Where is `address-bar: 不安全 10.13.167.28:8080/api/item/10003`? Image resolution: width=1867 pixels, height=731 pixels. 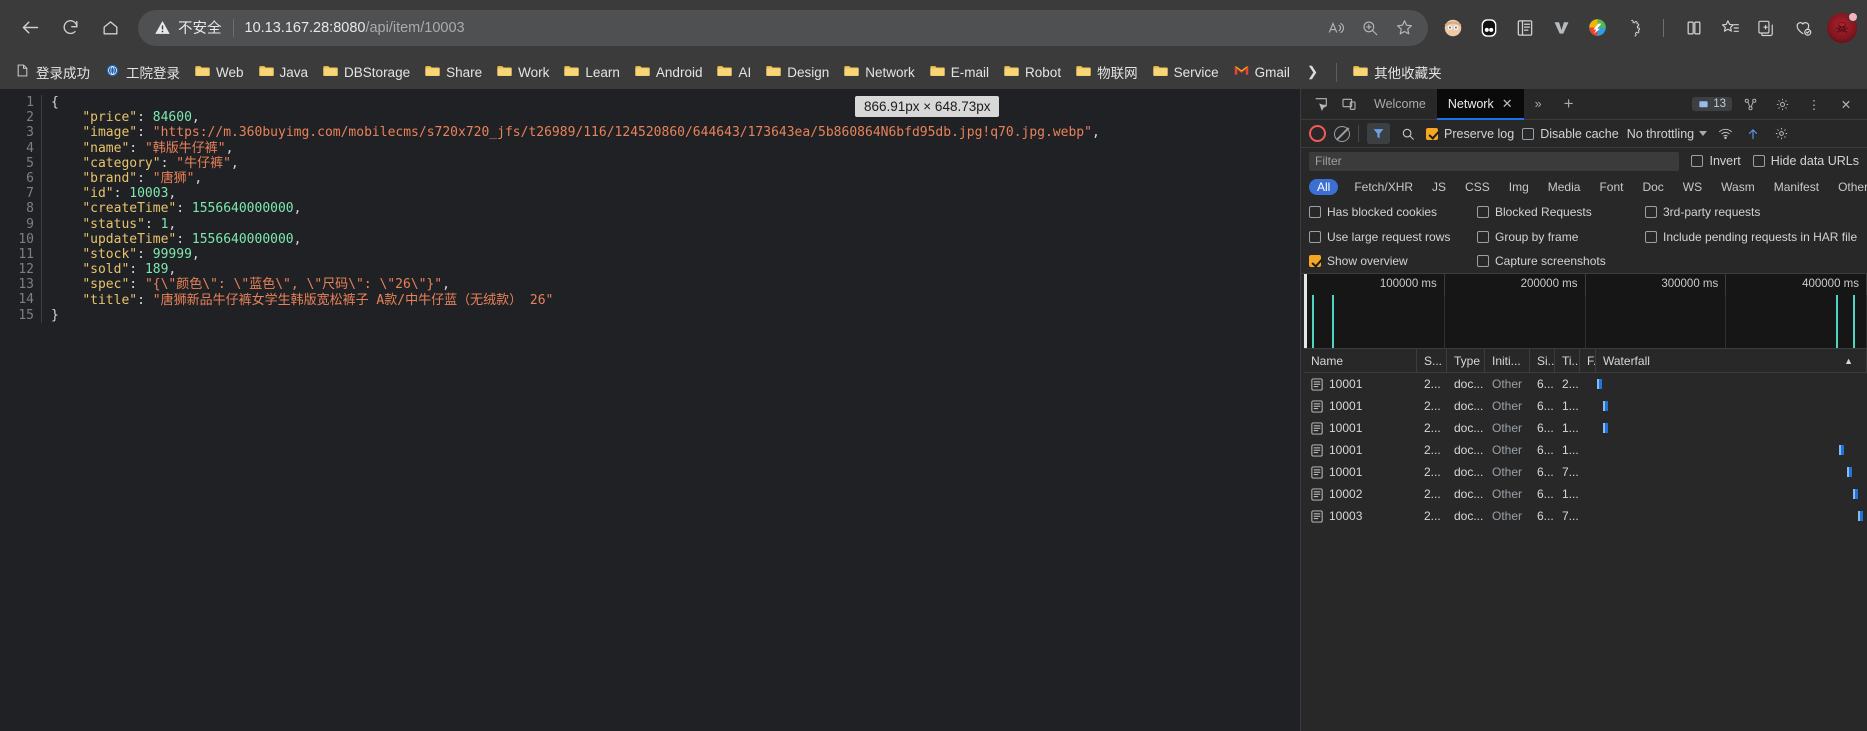 address-bar: 不安全 10.13.167.28:8080/api/item/10003 is located at coordinates (783, 27).